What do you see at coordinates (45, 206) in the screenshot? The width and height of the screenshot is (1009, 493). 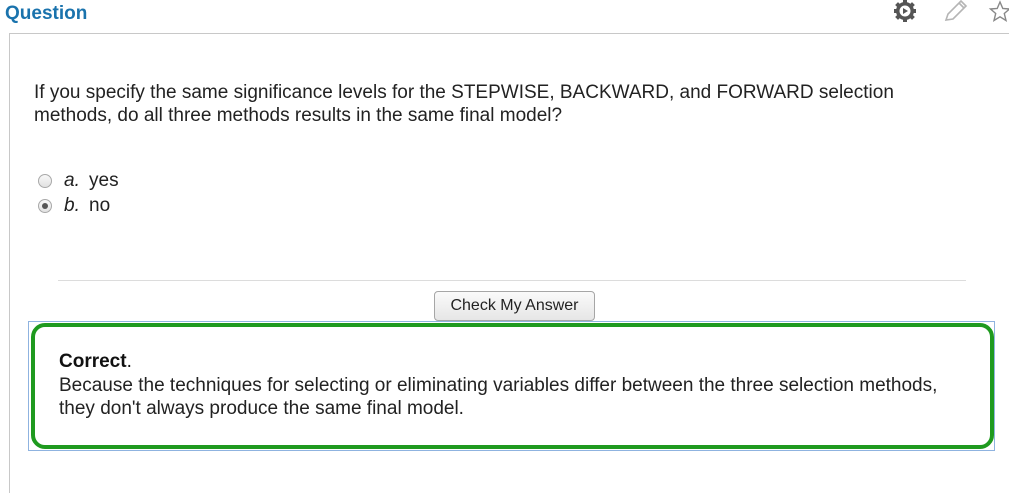 I see `radio-option-b` at bounding box center [45, 206].